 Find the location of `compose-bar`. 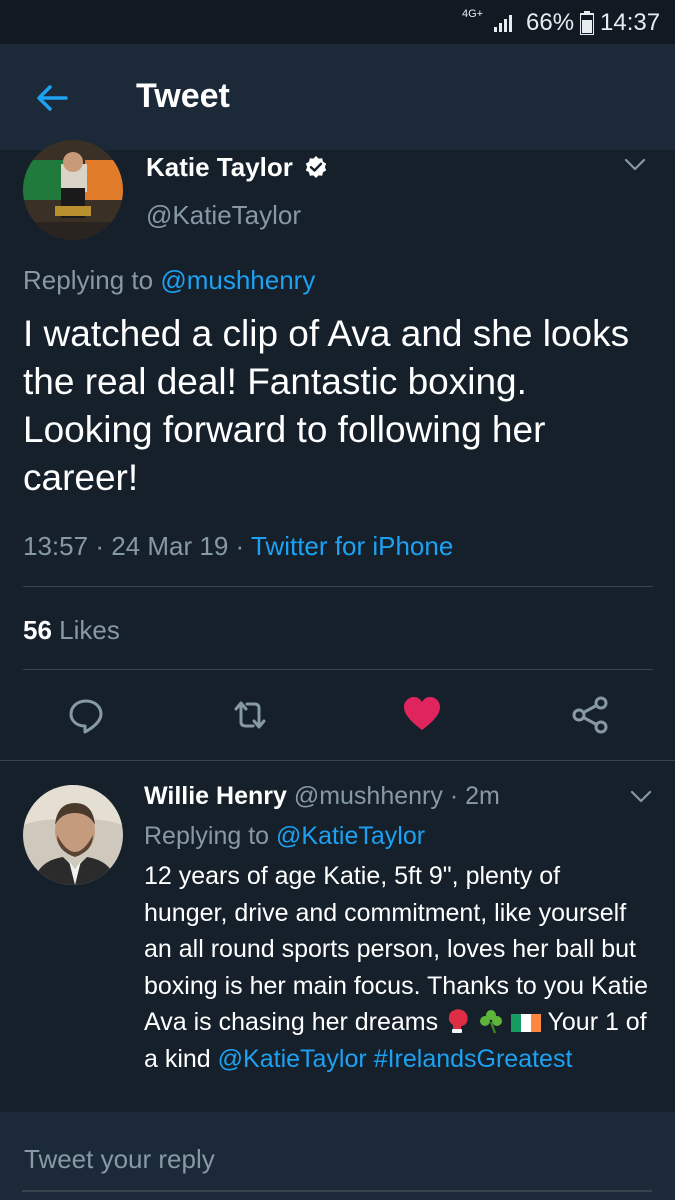

compose-bar is located at coordinates (337, 1156).